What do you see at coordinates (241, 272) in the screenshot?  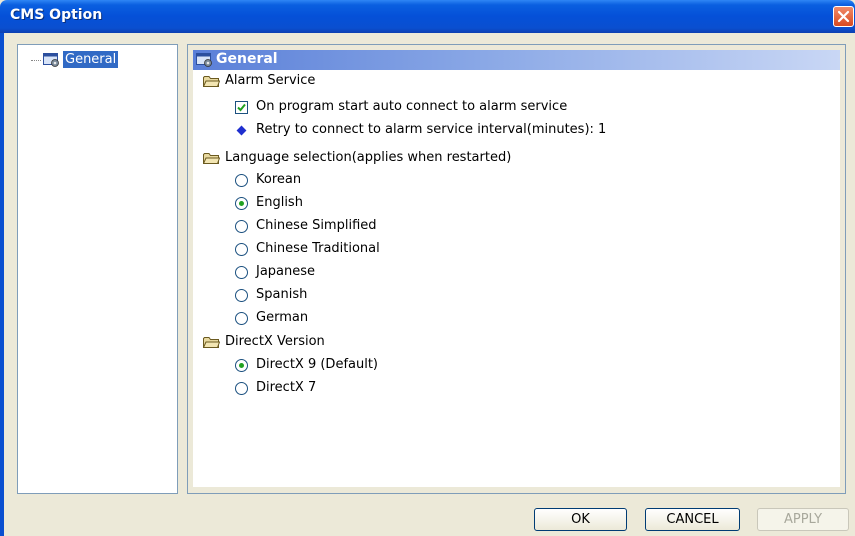 I see `radio-japanese` at bounding box center [241, 272].